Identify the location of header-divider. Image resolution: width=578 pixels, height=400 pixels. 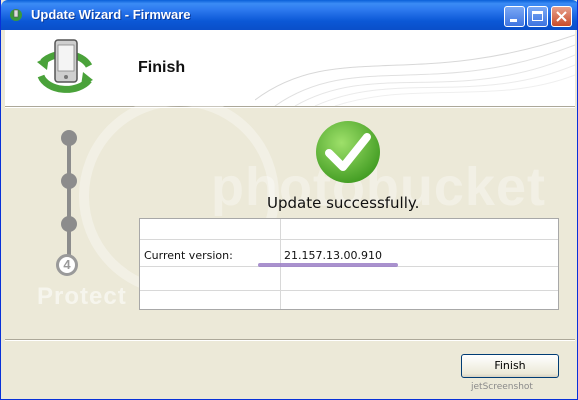
(290, 107).